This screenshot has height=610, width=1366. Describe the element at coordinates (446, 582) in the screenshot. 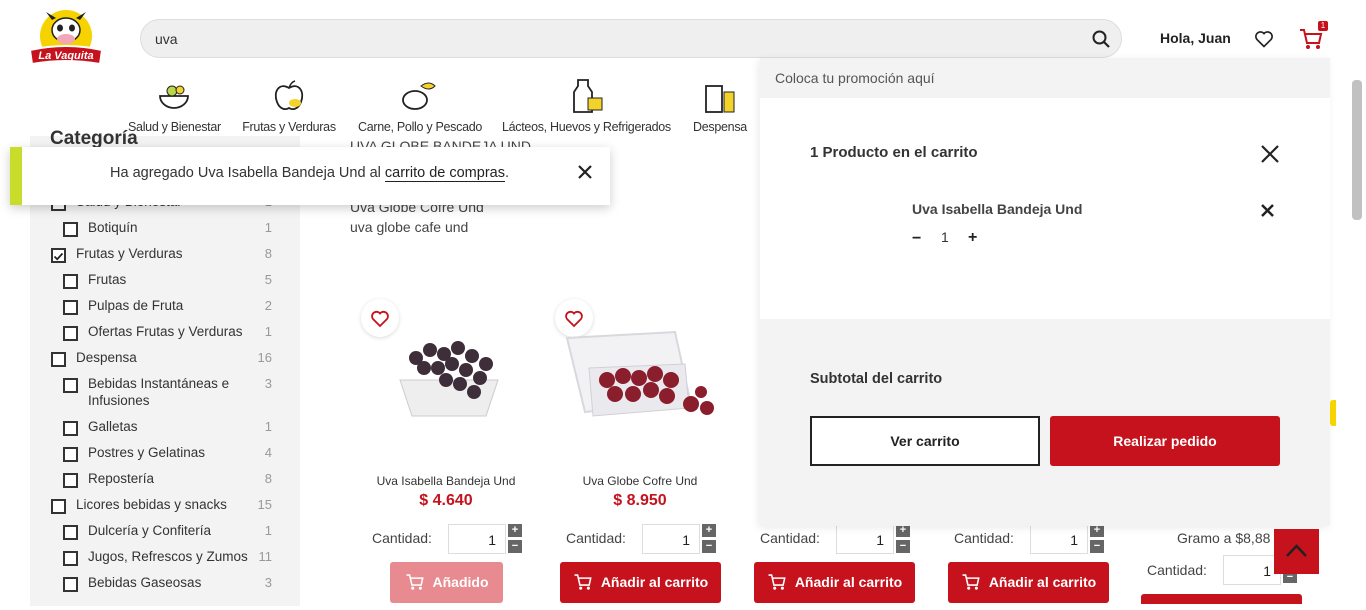

I see `added-button: Añadido` at that location.